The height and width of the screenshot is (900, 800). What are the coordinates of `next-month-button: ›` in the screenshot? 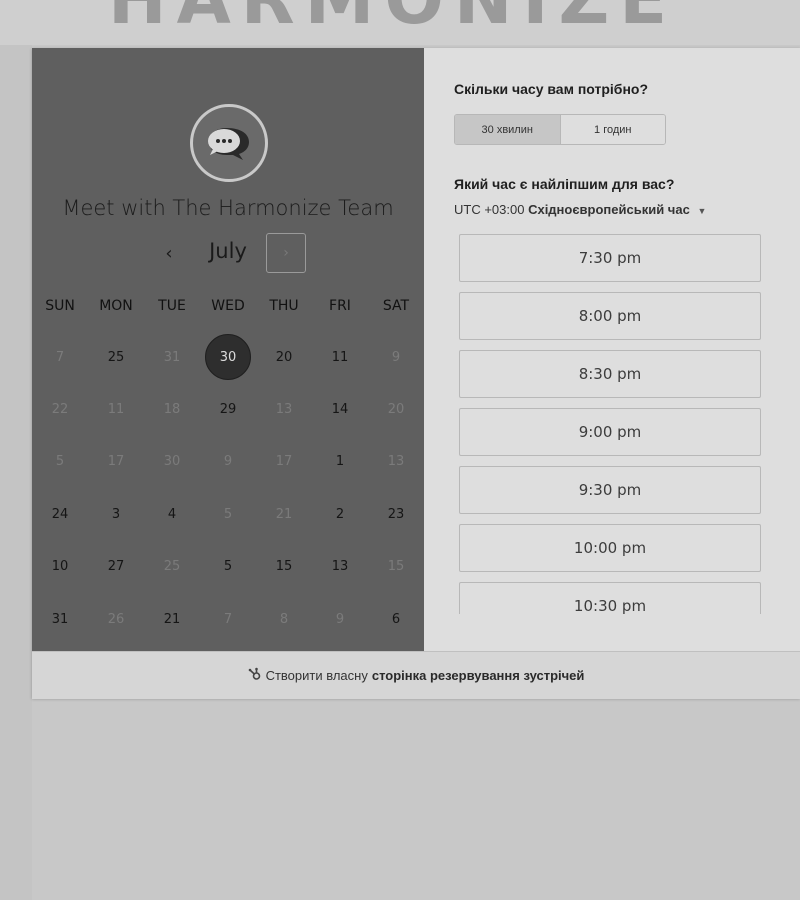 It's located at (286, 253).